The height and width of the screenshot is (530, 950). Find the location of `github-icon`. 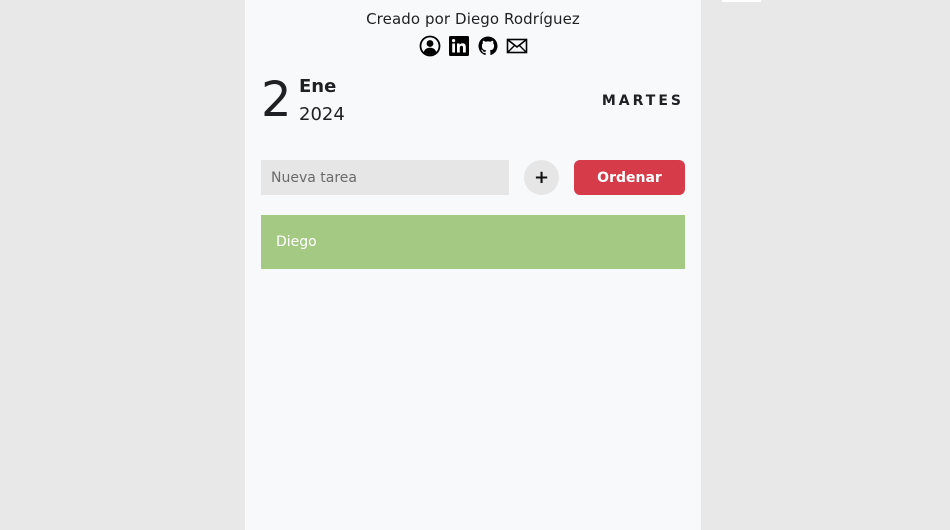

github-icon is located at coordinates (487, 46).